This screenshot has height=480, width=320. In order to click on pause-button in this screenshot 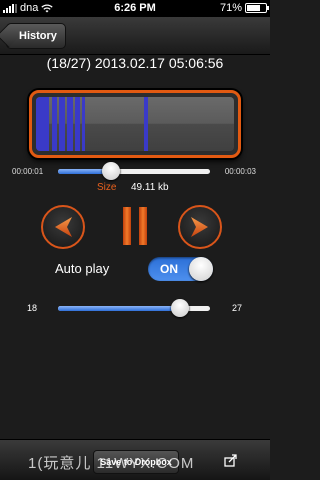, I will do `click(135, 226)`.